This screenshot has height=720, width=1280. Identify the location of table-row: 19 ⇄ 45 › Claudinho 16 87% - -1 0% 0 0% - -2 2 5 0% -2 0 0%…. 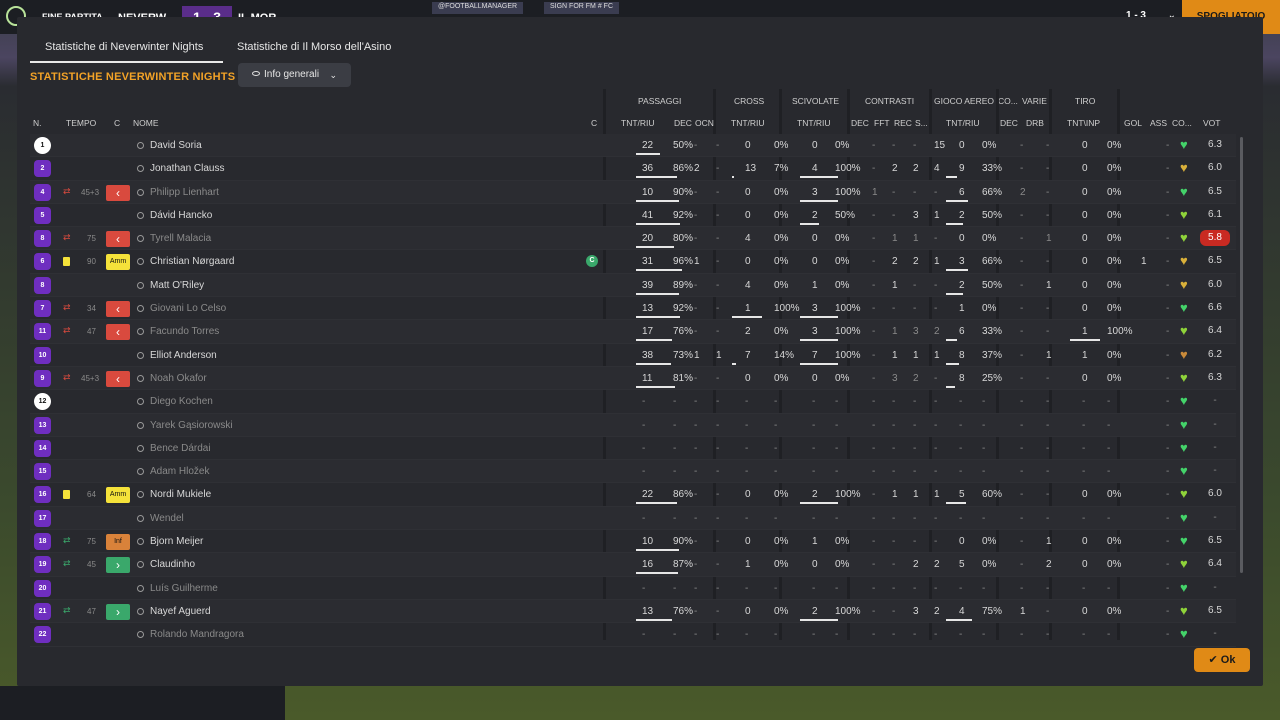
(633, 565).